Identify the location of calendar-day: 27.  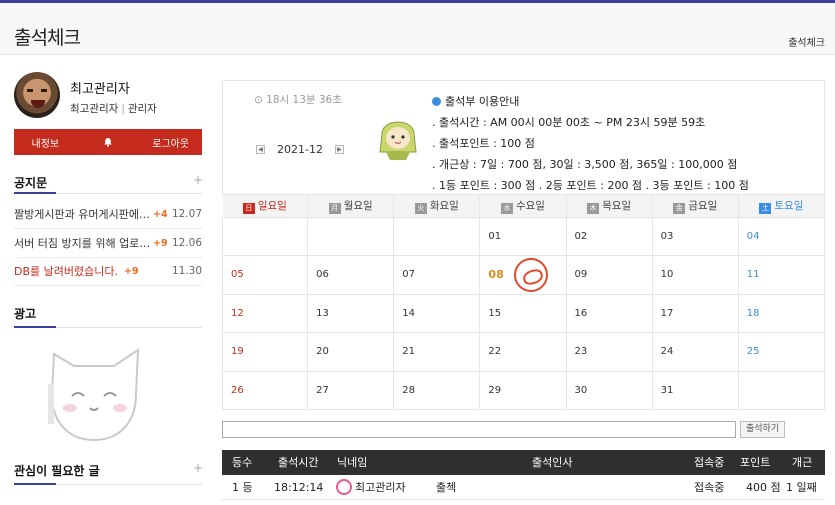
(351, 390).